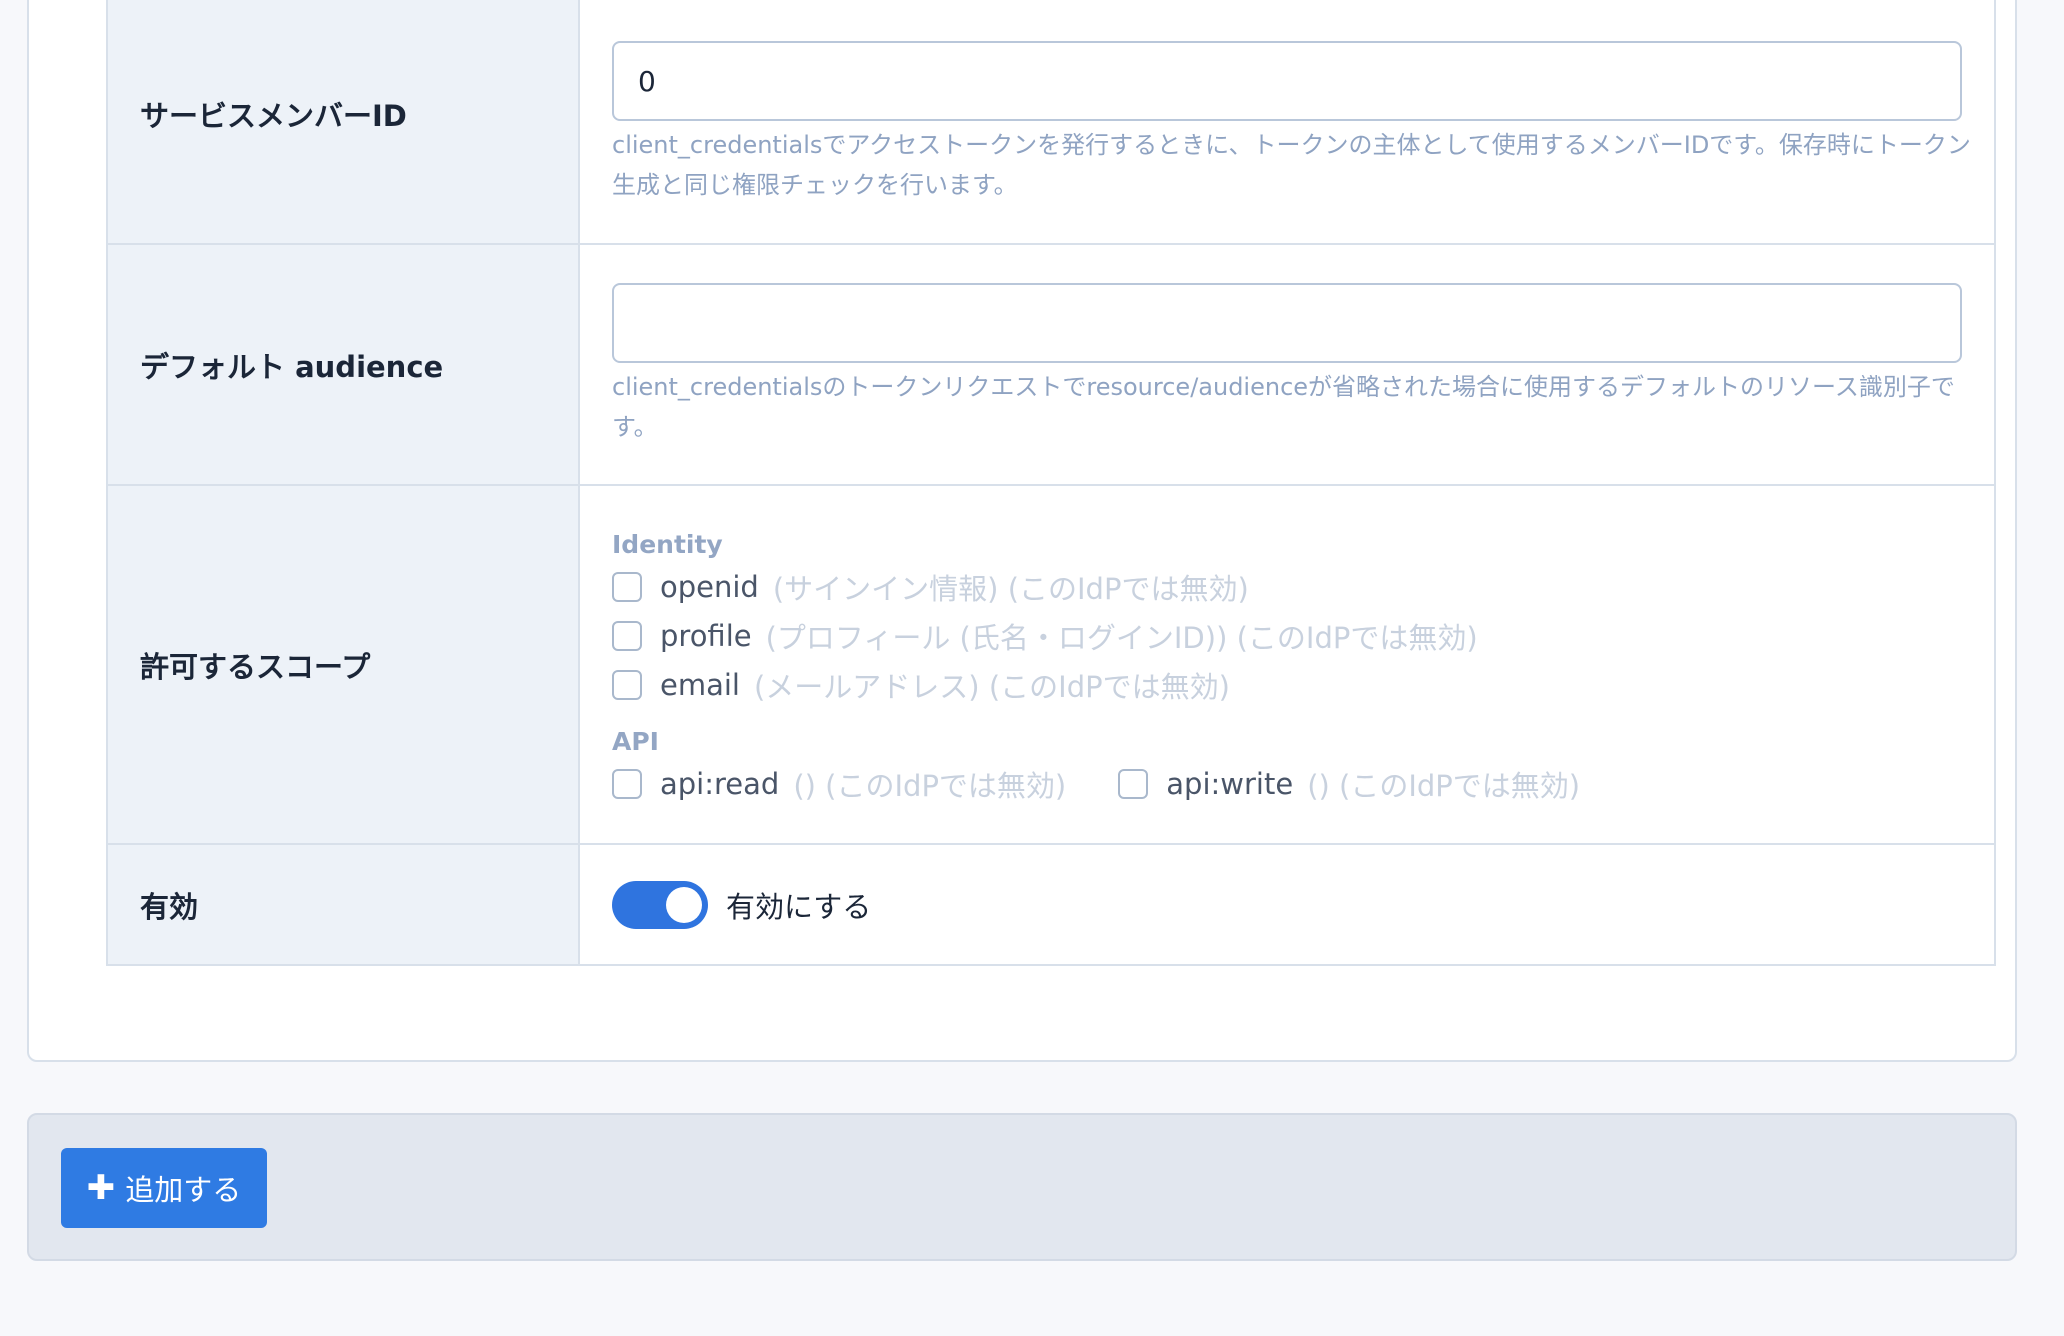 The width and height of the screenshot is (2064, 1336). I want to click on scope-email-checkbox, so click(627, 685).